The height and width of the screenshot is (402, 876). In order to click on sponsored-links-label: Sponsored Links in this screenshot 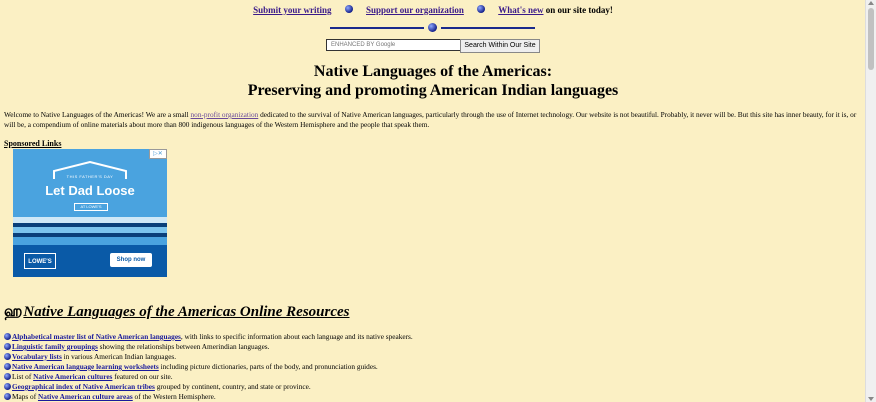, I will do `click(33, 143)`.